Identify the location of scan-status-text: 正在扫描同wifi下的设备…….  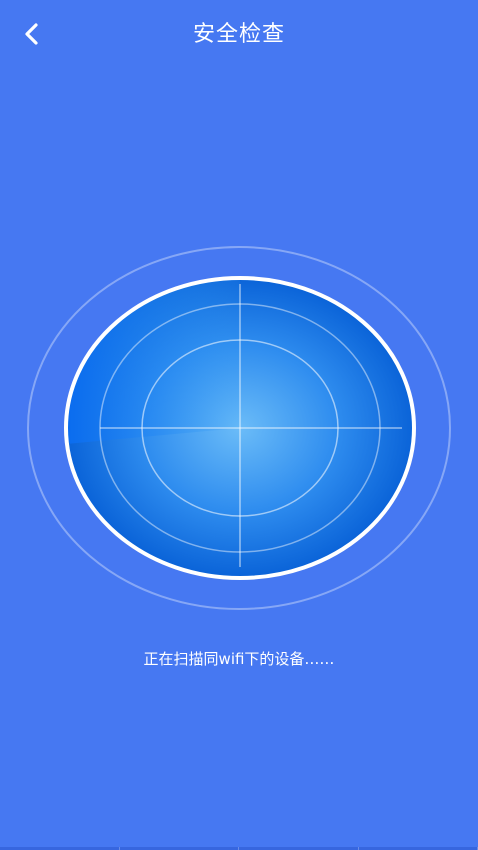
(239, 659).